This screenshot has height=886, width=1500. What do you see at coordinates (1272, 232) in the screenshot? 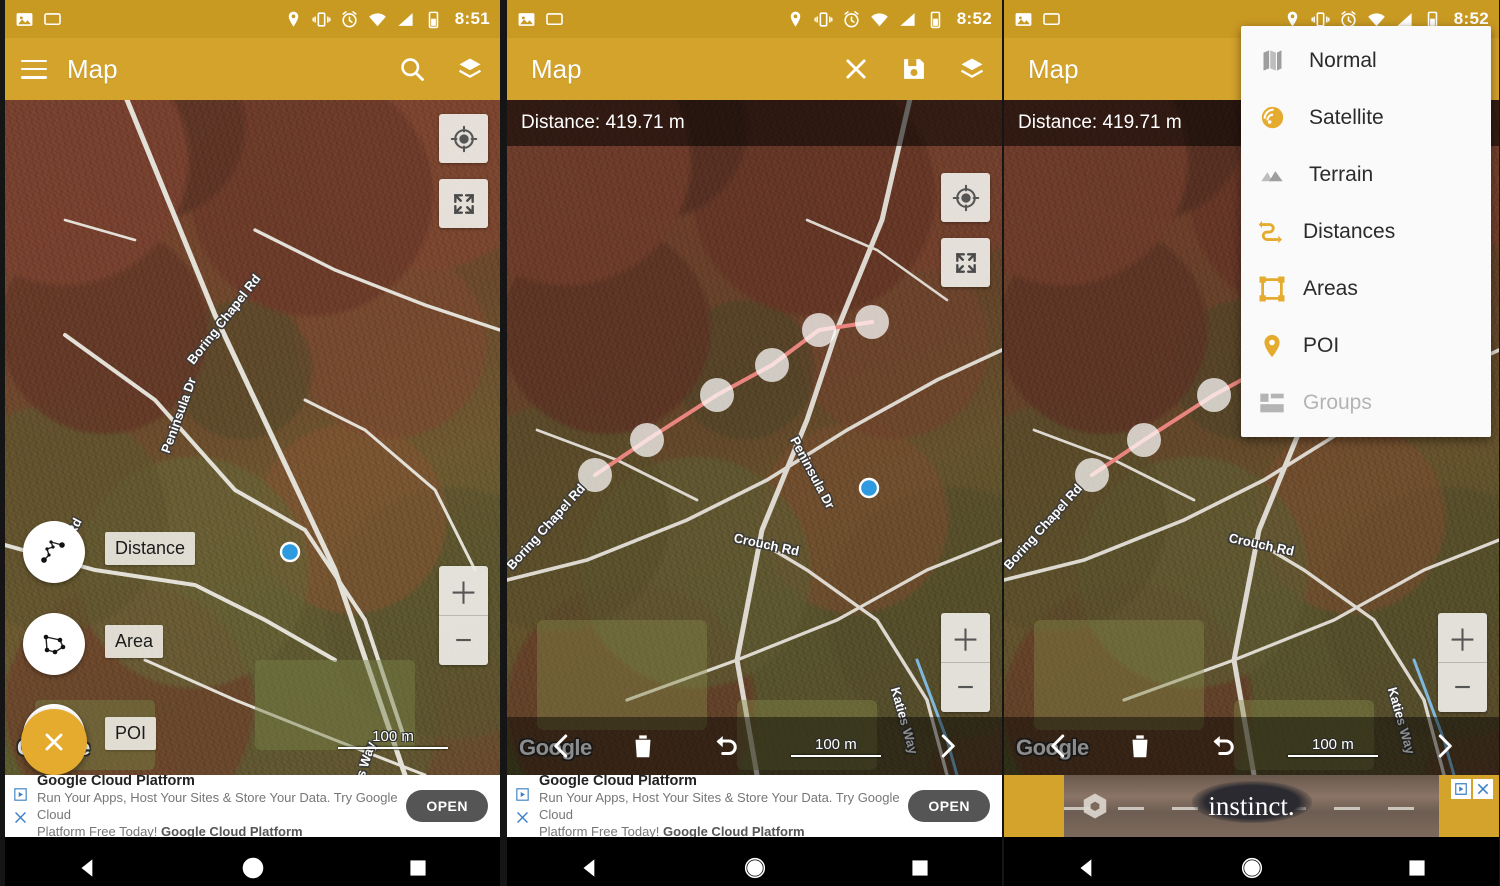
I see `distances-icon` at bounding box center [1272, 232].